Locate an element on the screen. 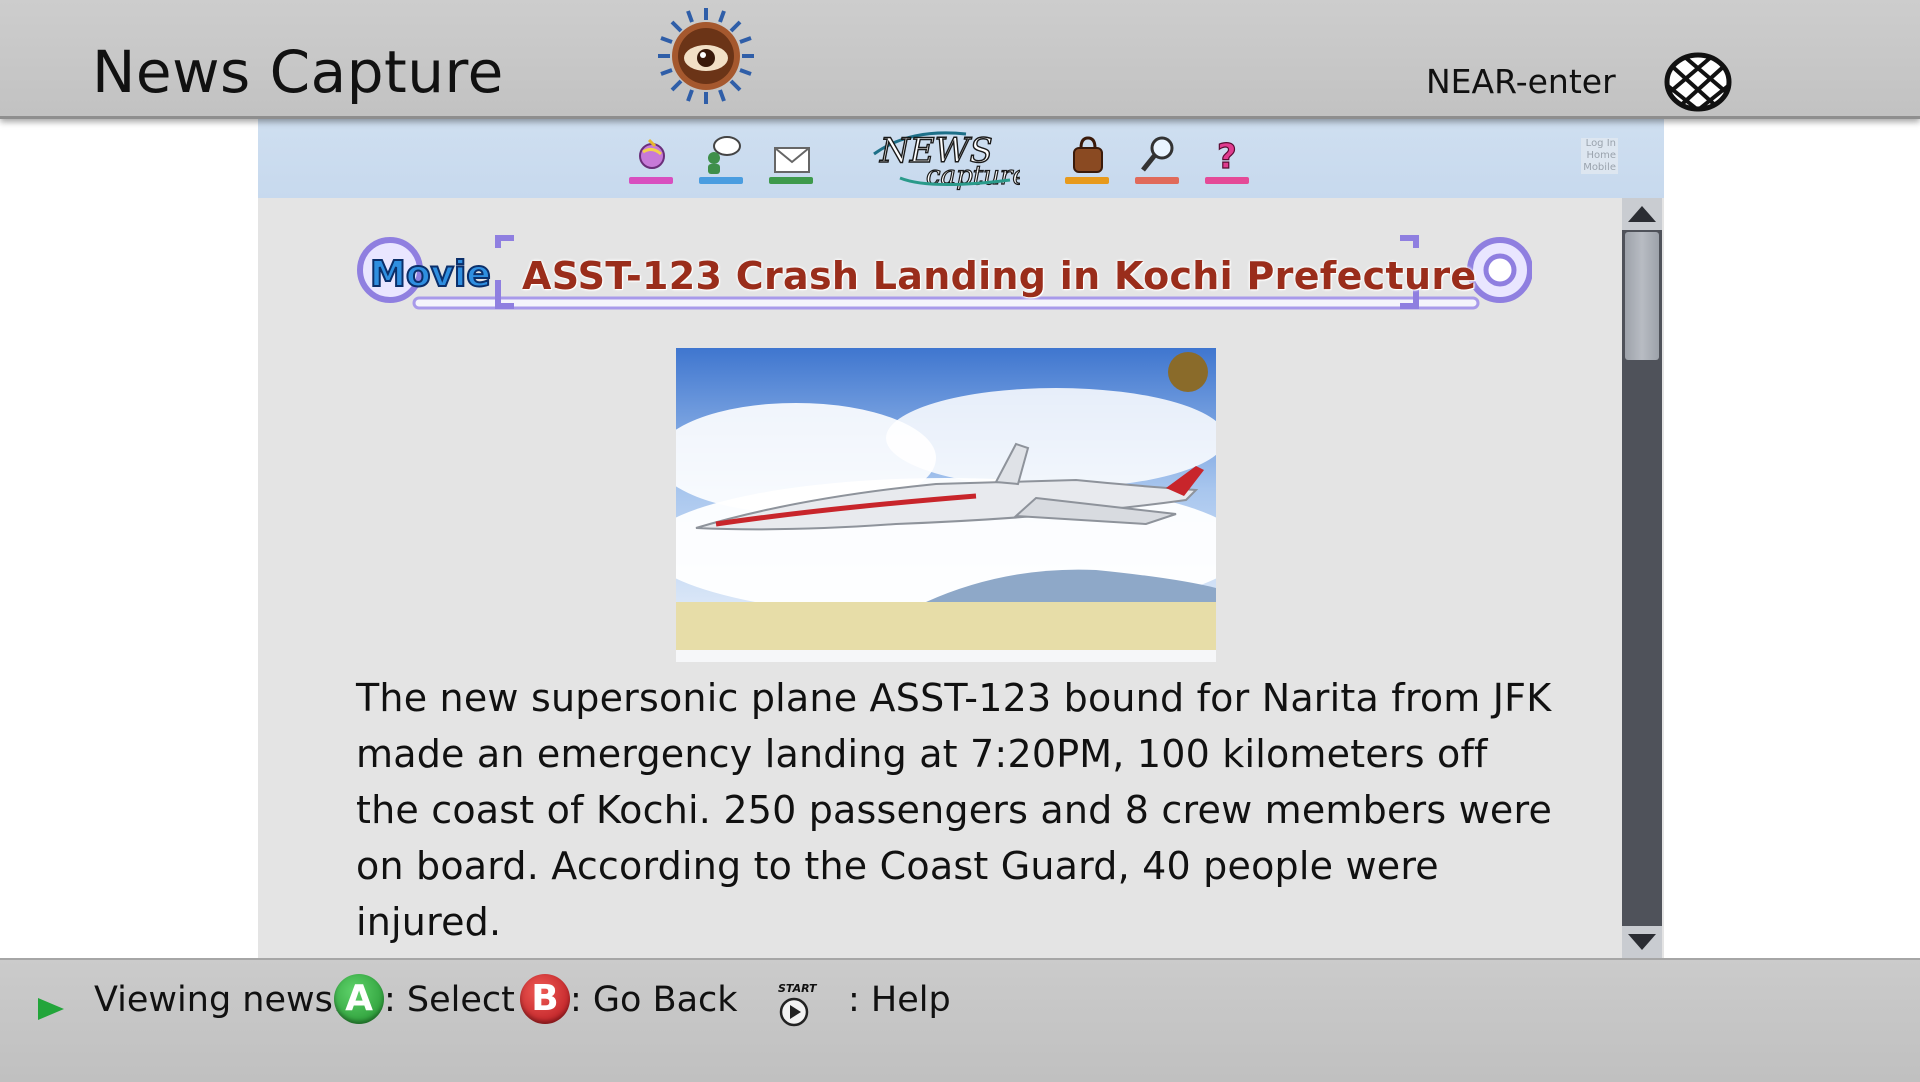 The width and height of the screenshot is (1920, 1082). scroll-thumb is located at coordinates (1642, 296).